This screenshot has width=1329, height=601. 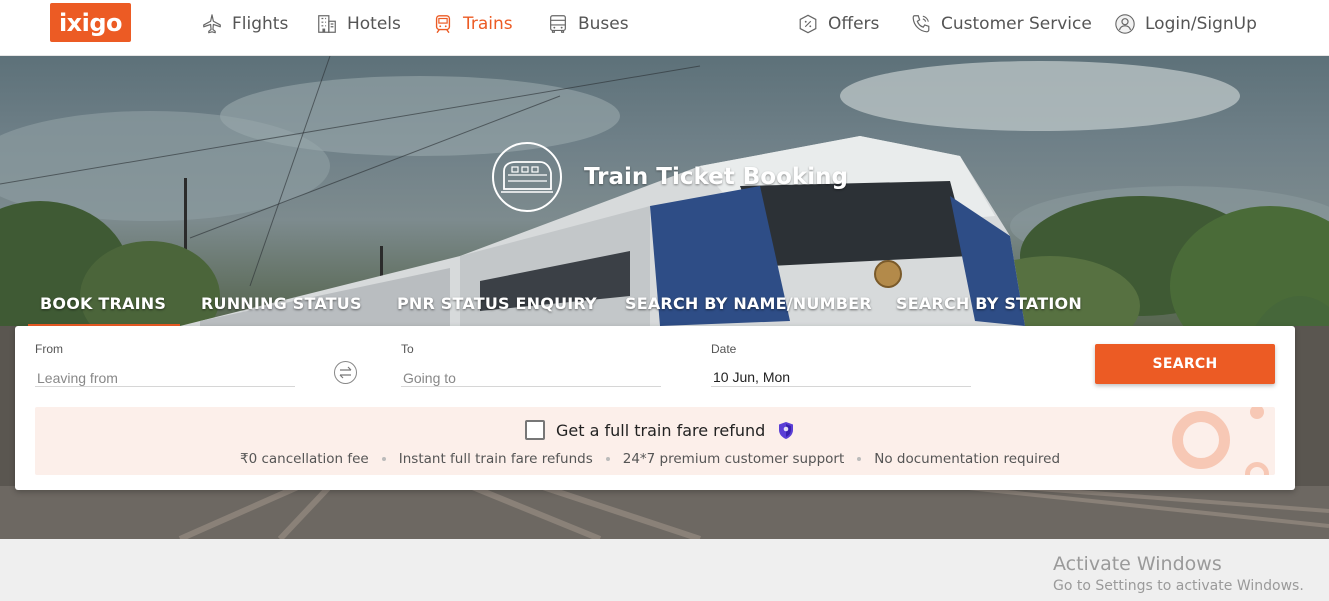 What do you see at coordinates (1201, 24) in the screenshot?
I see `nav-login-label: Login/SignUp` at bounding box center [1201, 24].